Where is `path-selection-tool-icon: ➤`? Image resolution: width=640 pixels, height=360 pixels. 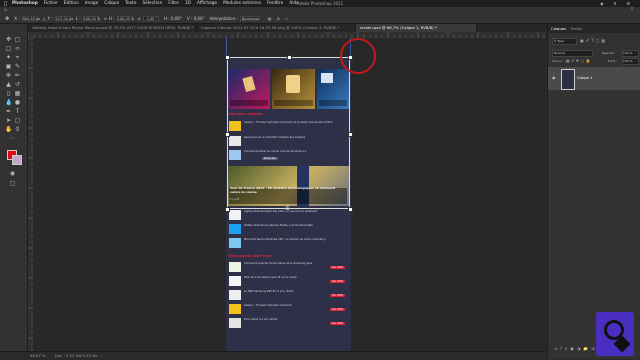 path-selection-tool-icon: ➤ is located at coordinates (8, 120).